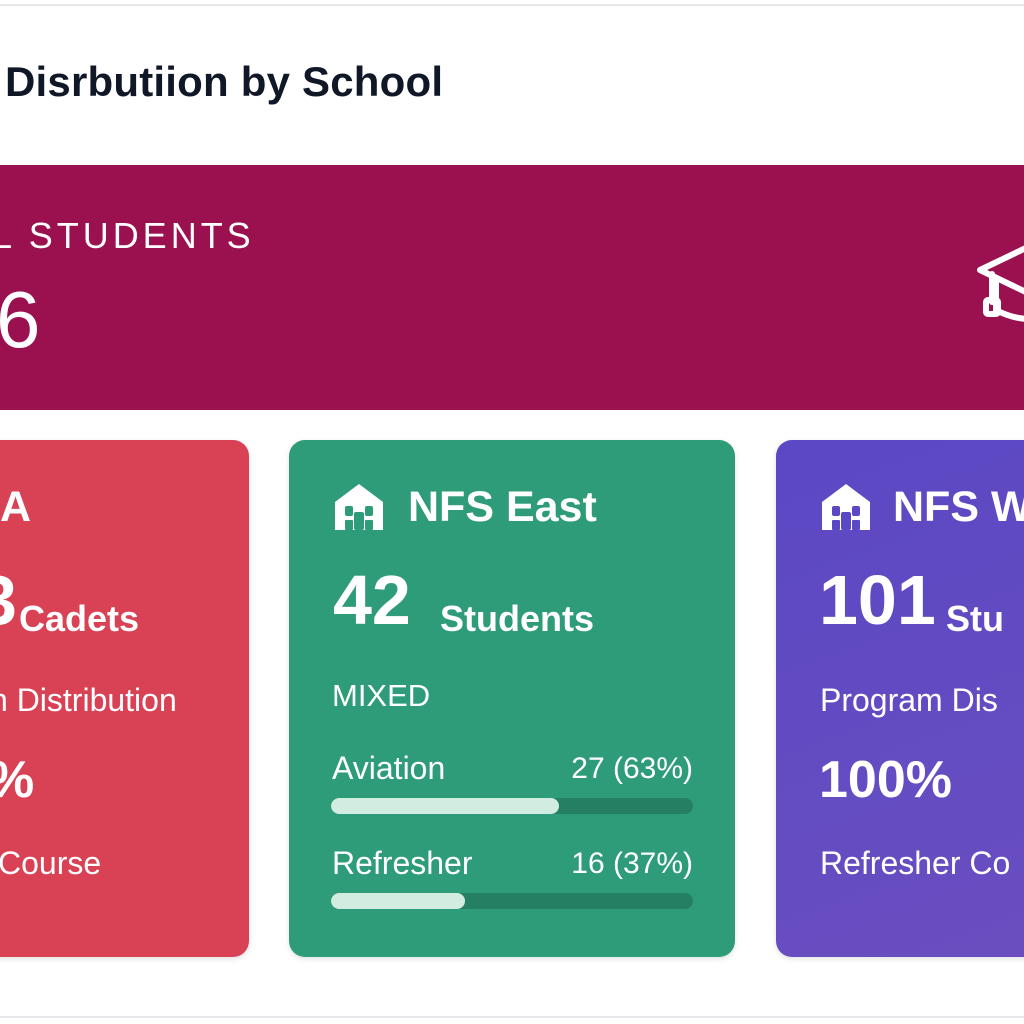  I want to click on program-distribution-heading: n Distribution, so click(88, 700).